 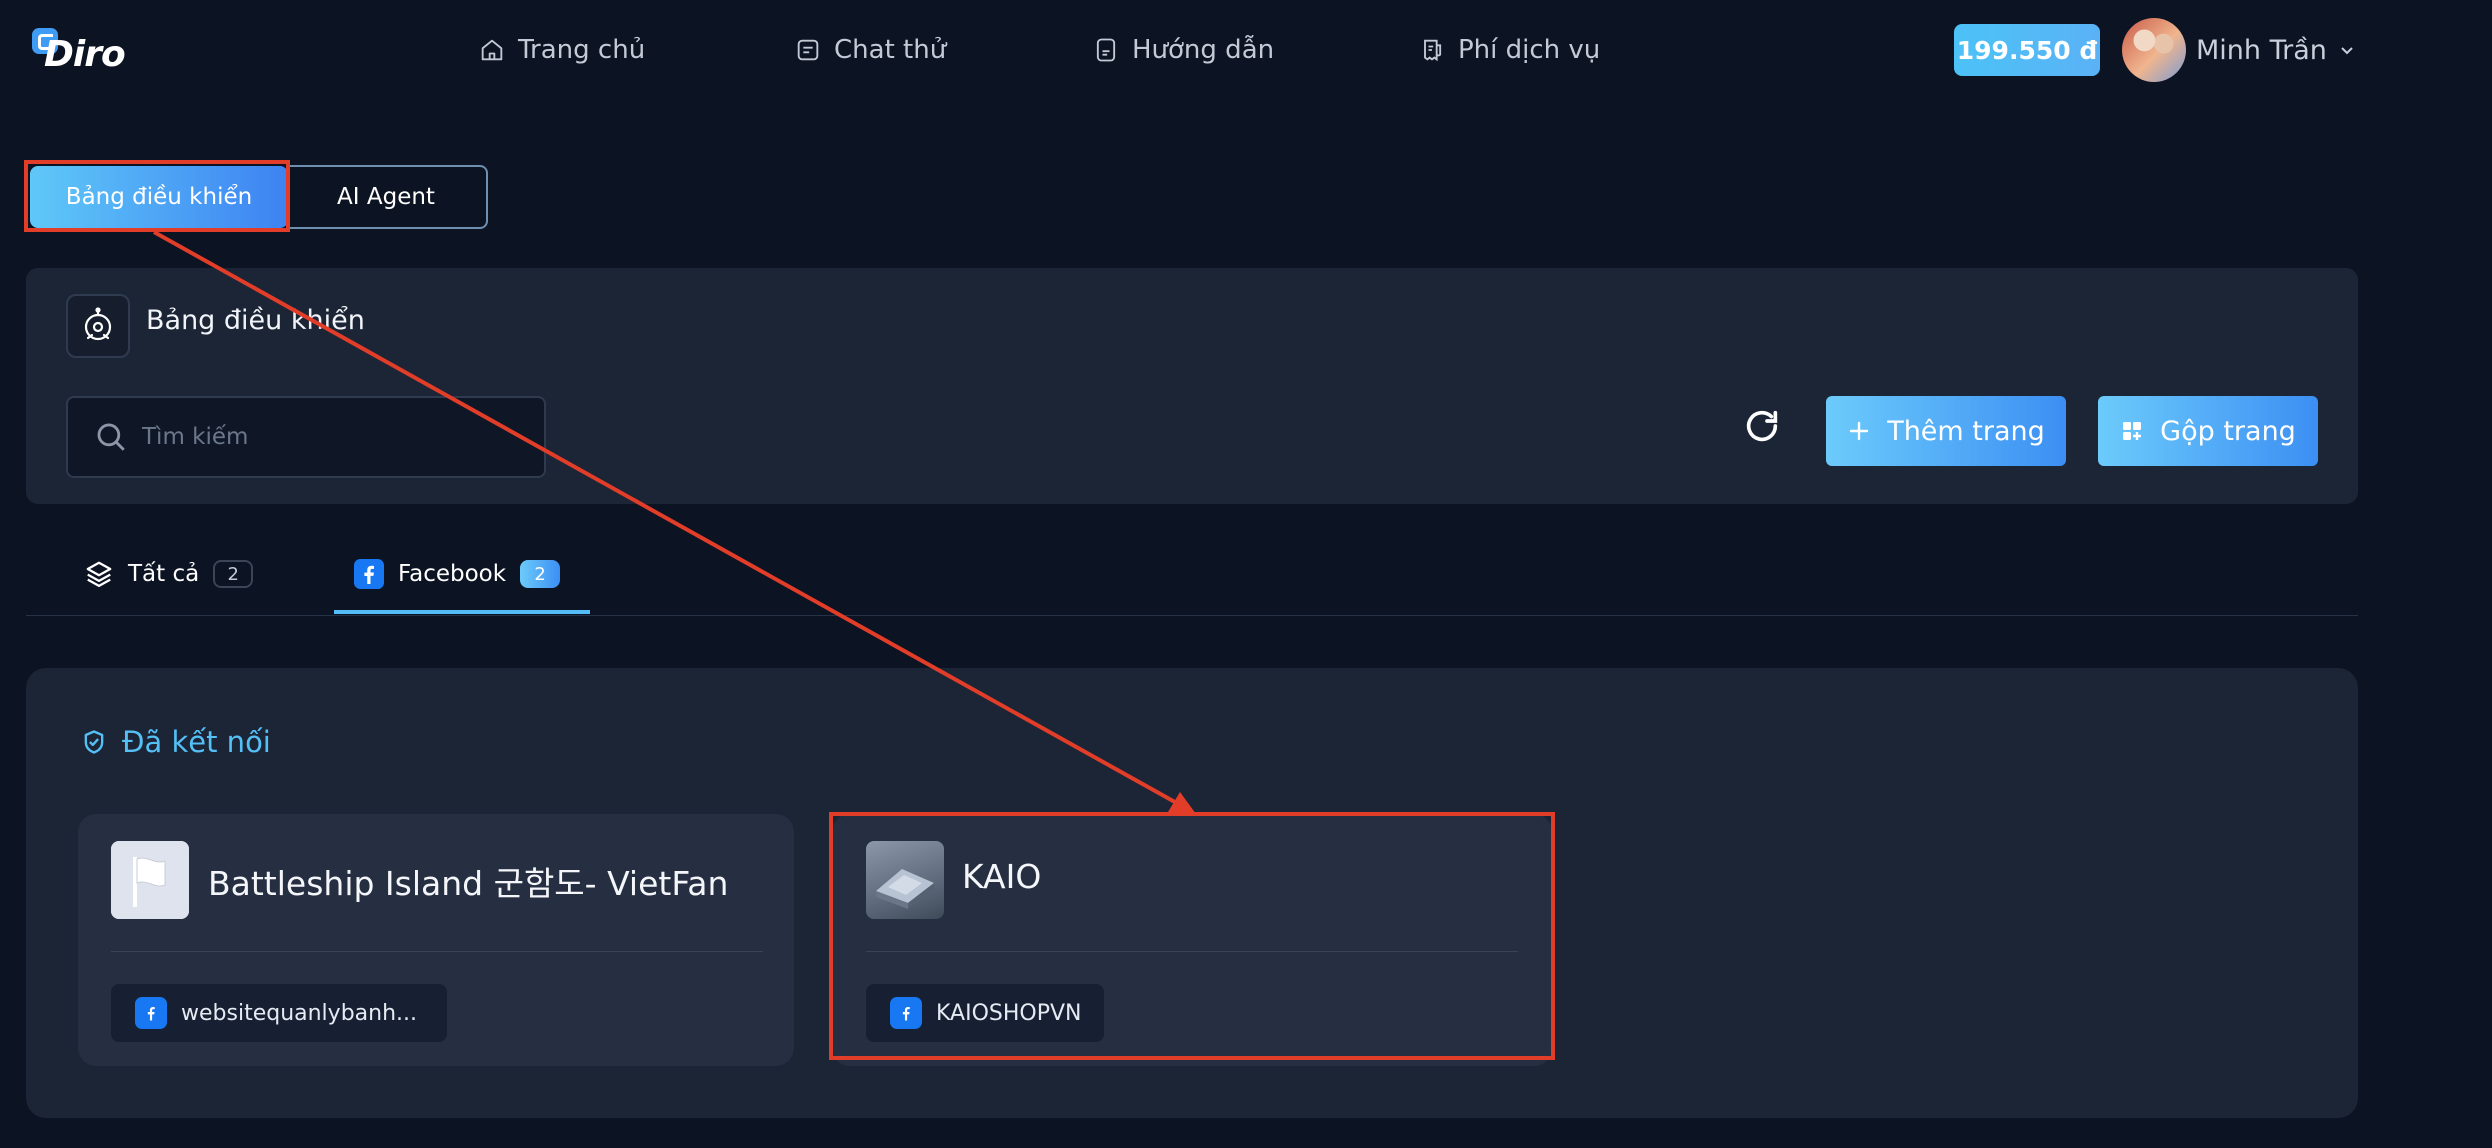 I want to click on search-input, so click(x=332, y=437).